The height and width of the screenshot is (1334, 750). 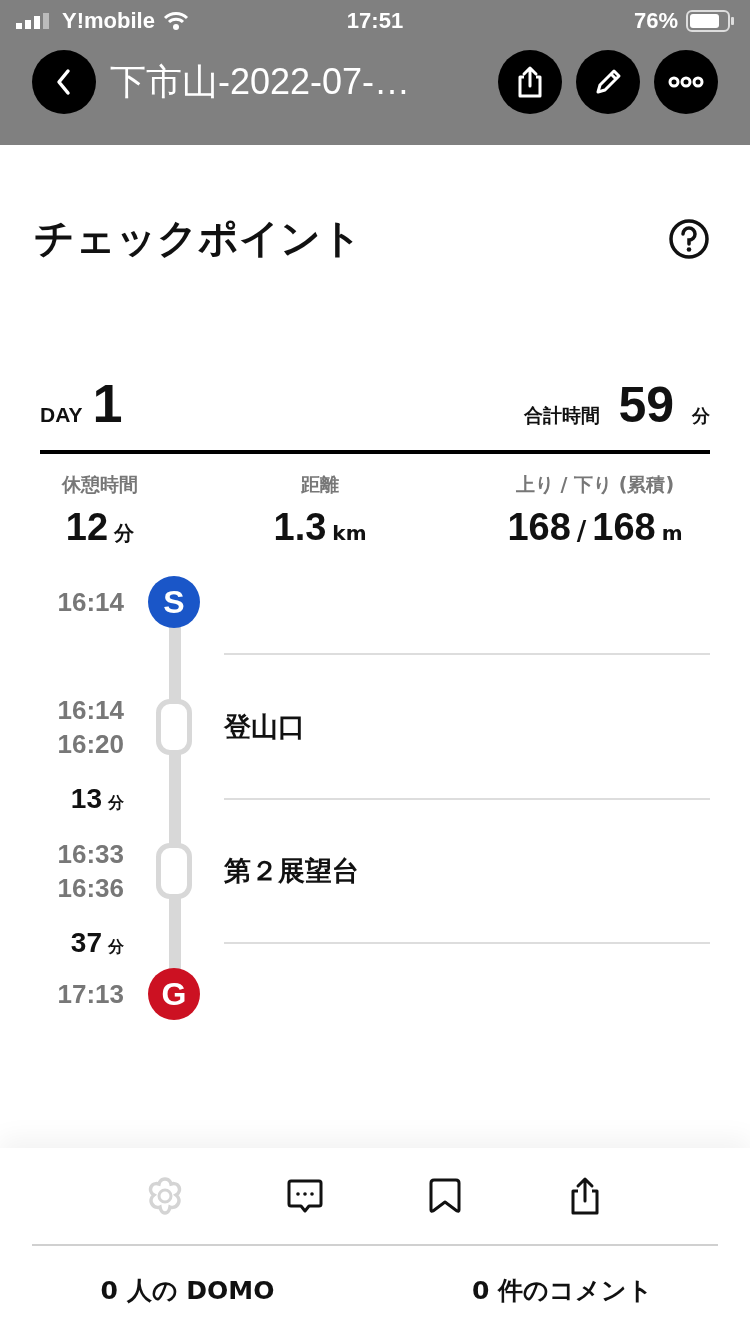 I want to click on wifi-icon, so click(x=175, y=21).